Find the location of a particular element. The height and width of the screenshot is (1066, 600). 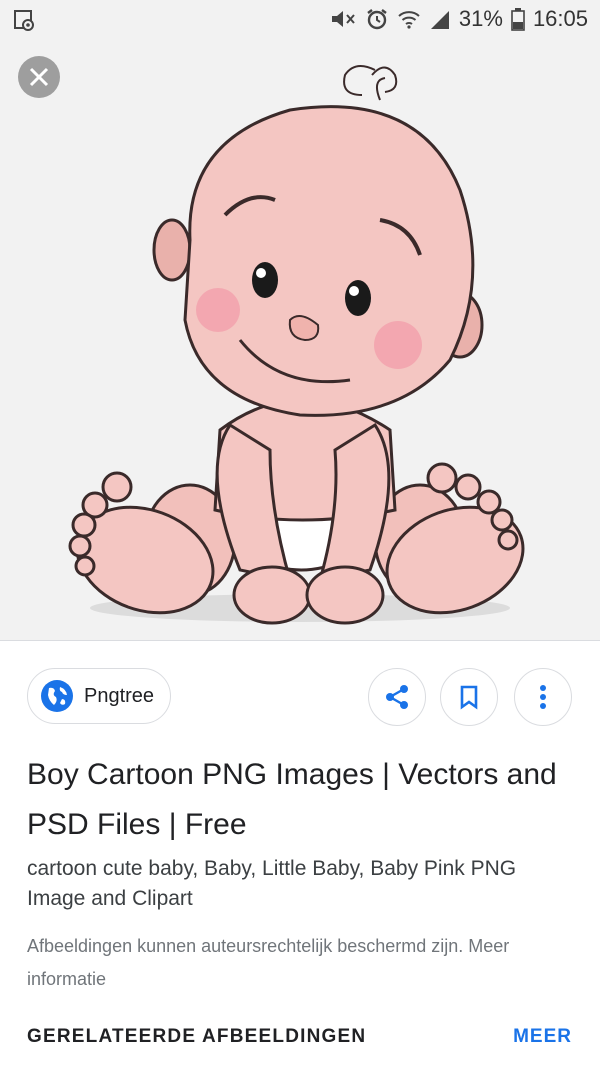

battery-icon is located at coordinates (518, 19).